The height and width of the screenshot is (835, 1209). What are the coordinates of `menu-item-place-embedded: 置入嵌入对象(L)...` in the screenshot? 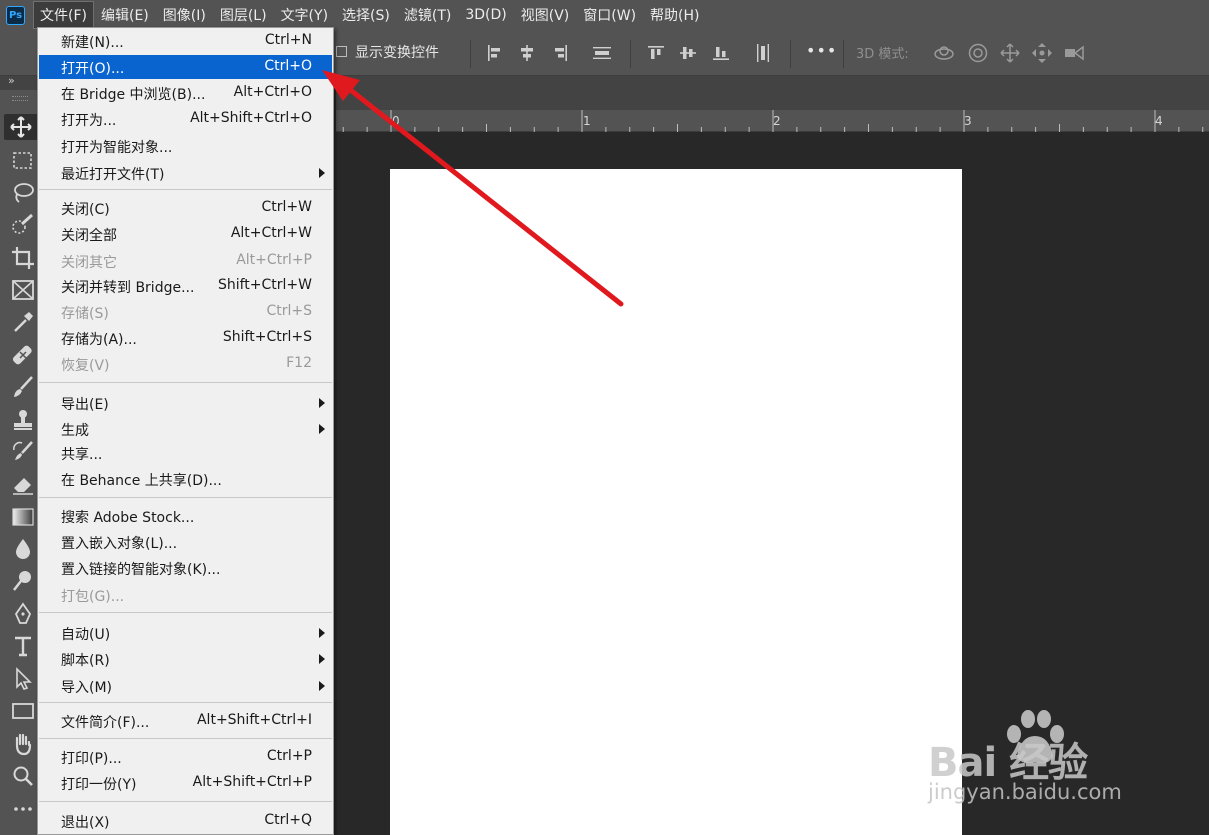 It's located at (185, 542).